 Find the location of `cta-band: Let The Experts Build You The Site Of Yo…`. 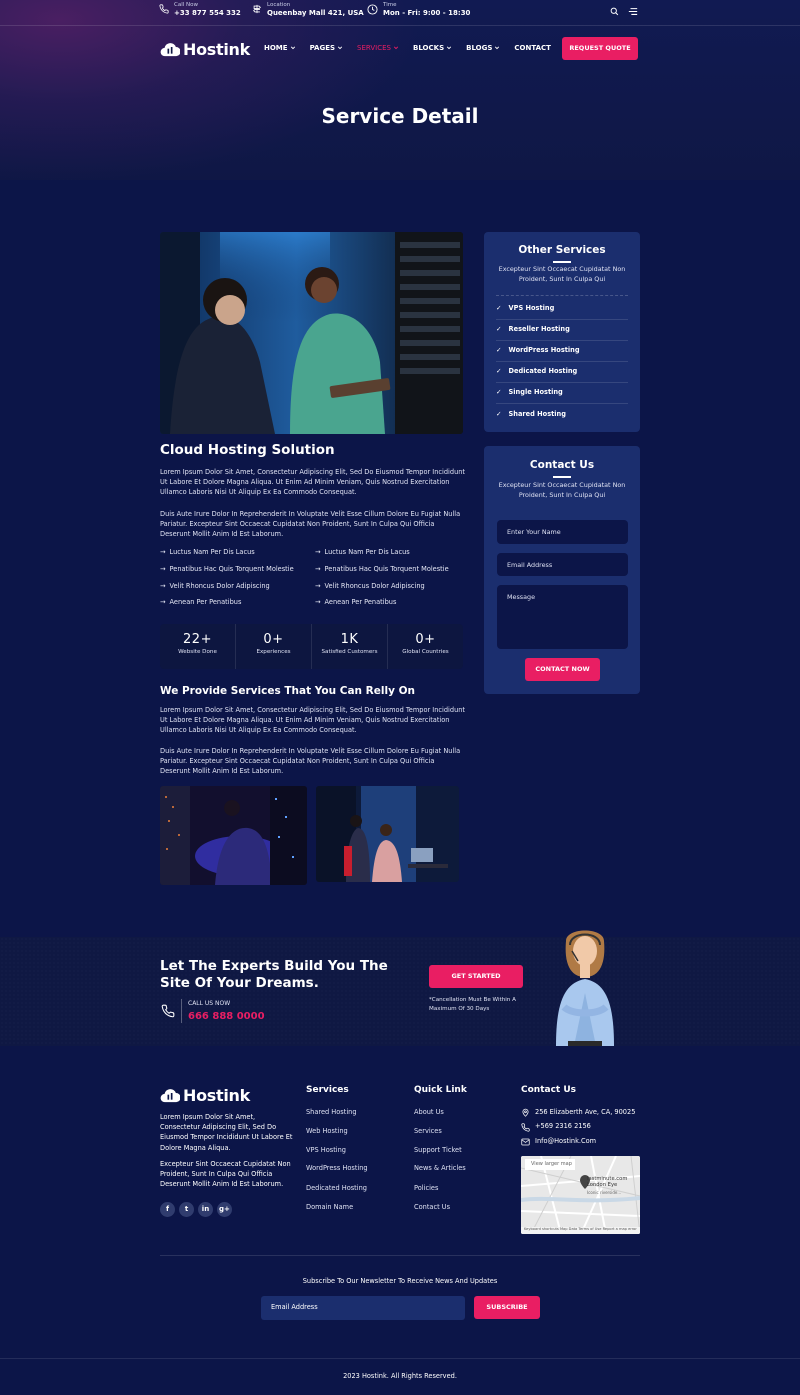

cta-band: Let The Experts Build You The Site Of Yo… is located at coordinates (400, 988).